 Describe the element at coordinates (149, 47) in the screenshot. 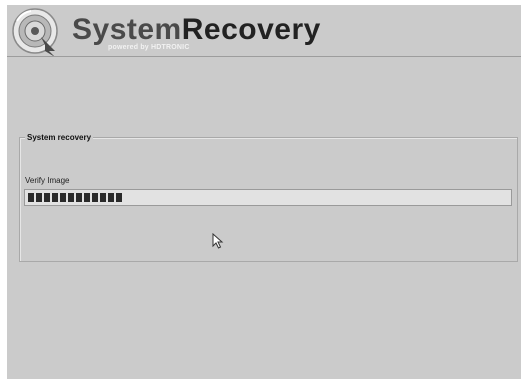

I see `app-tagline: powered by HDTRONIC` at that location.